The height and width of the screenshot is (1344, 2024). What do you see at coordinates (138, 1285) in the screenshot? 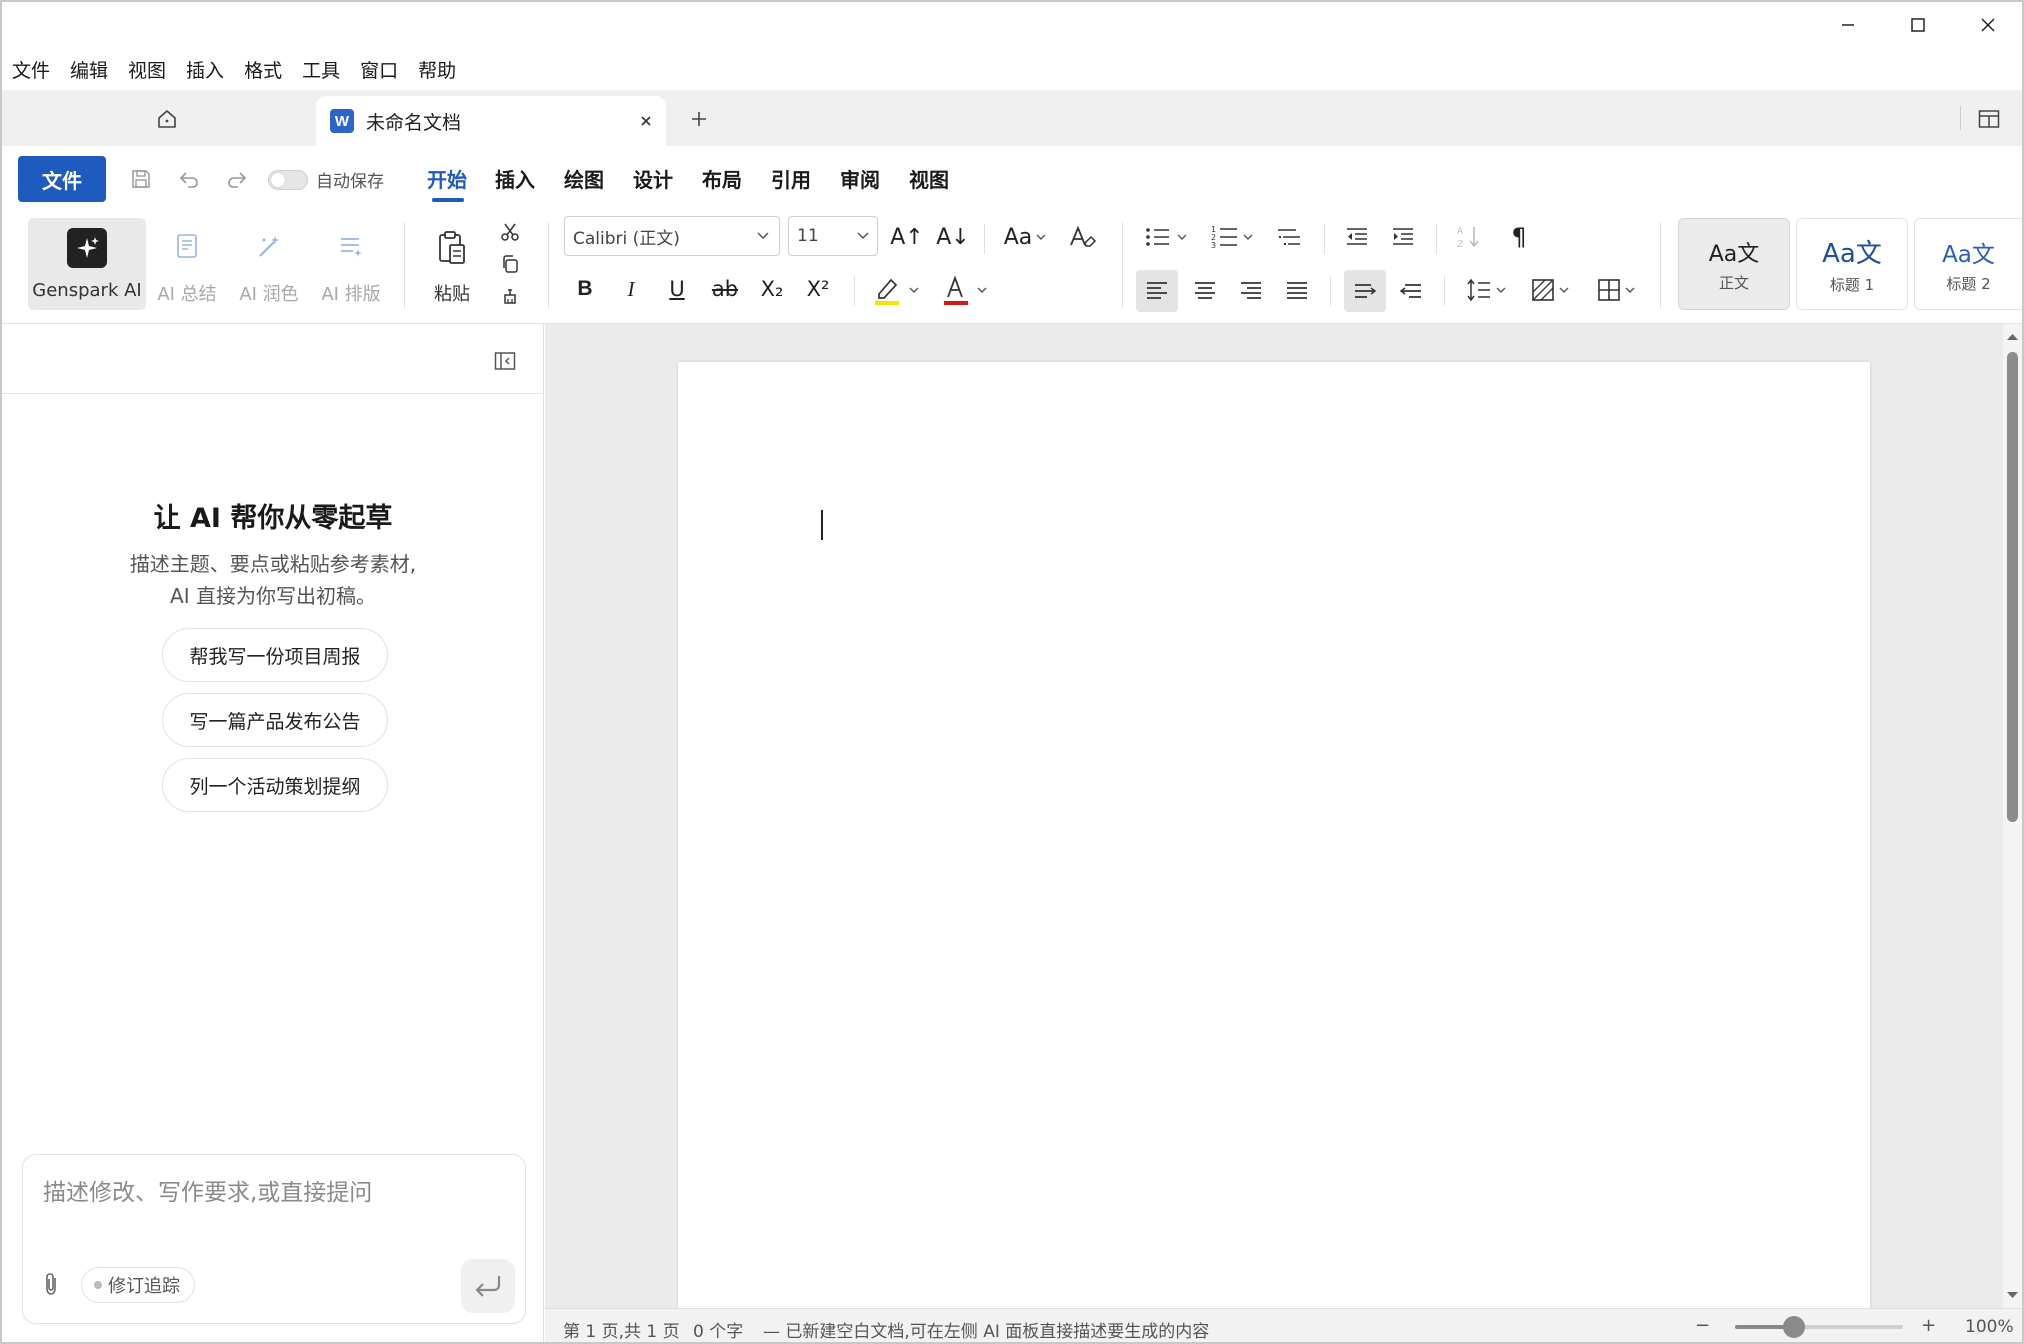
I see `track-changes-toggle: 修订追踪` at bounding box center [138, 1285].